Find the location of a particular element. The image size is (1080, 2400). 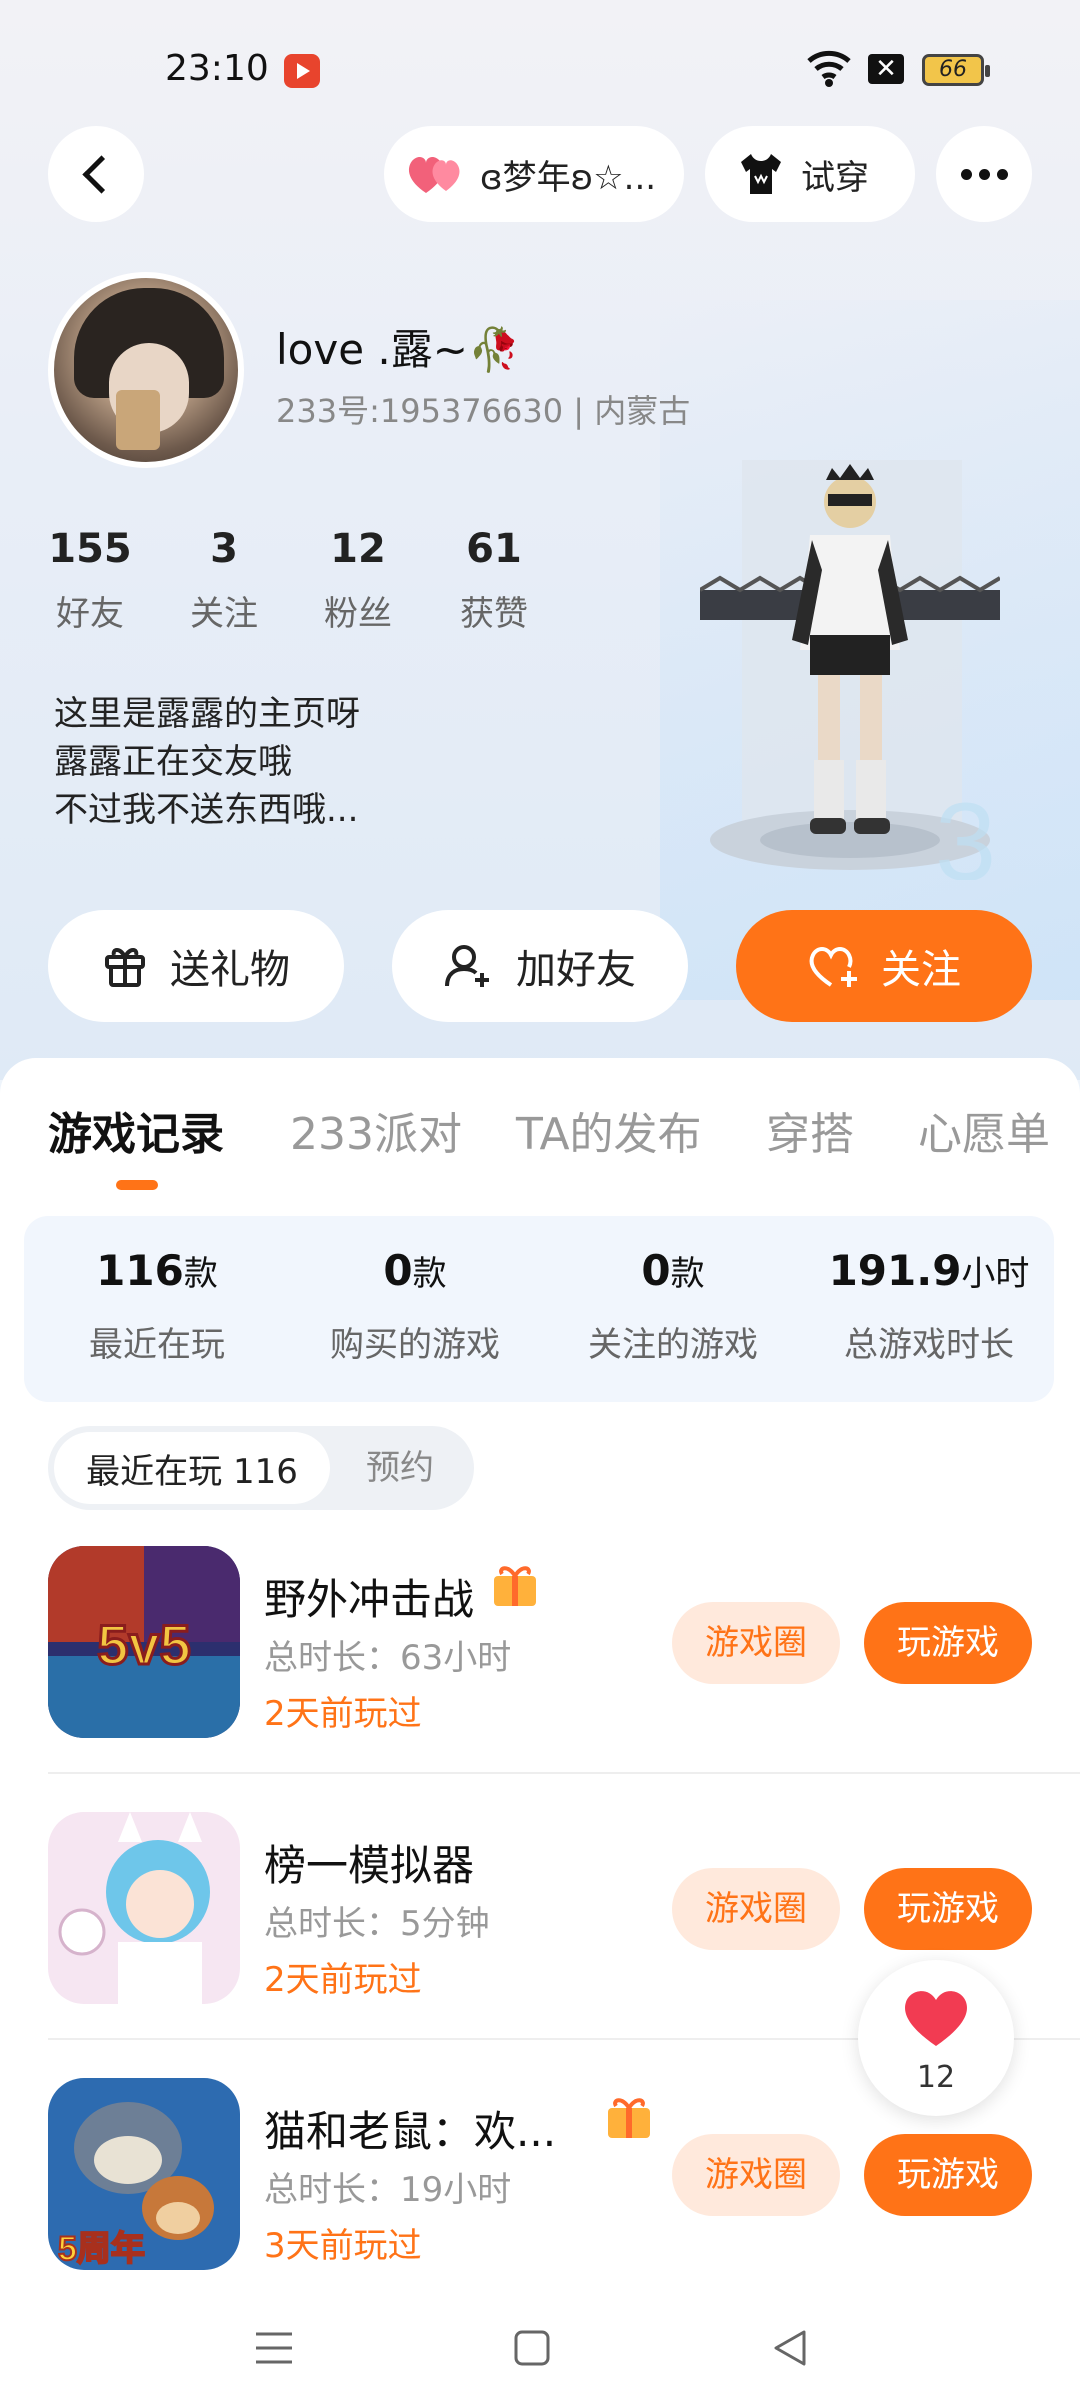

stat-following: 3 关注 is located at coordinates (224, 580).